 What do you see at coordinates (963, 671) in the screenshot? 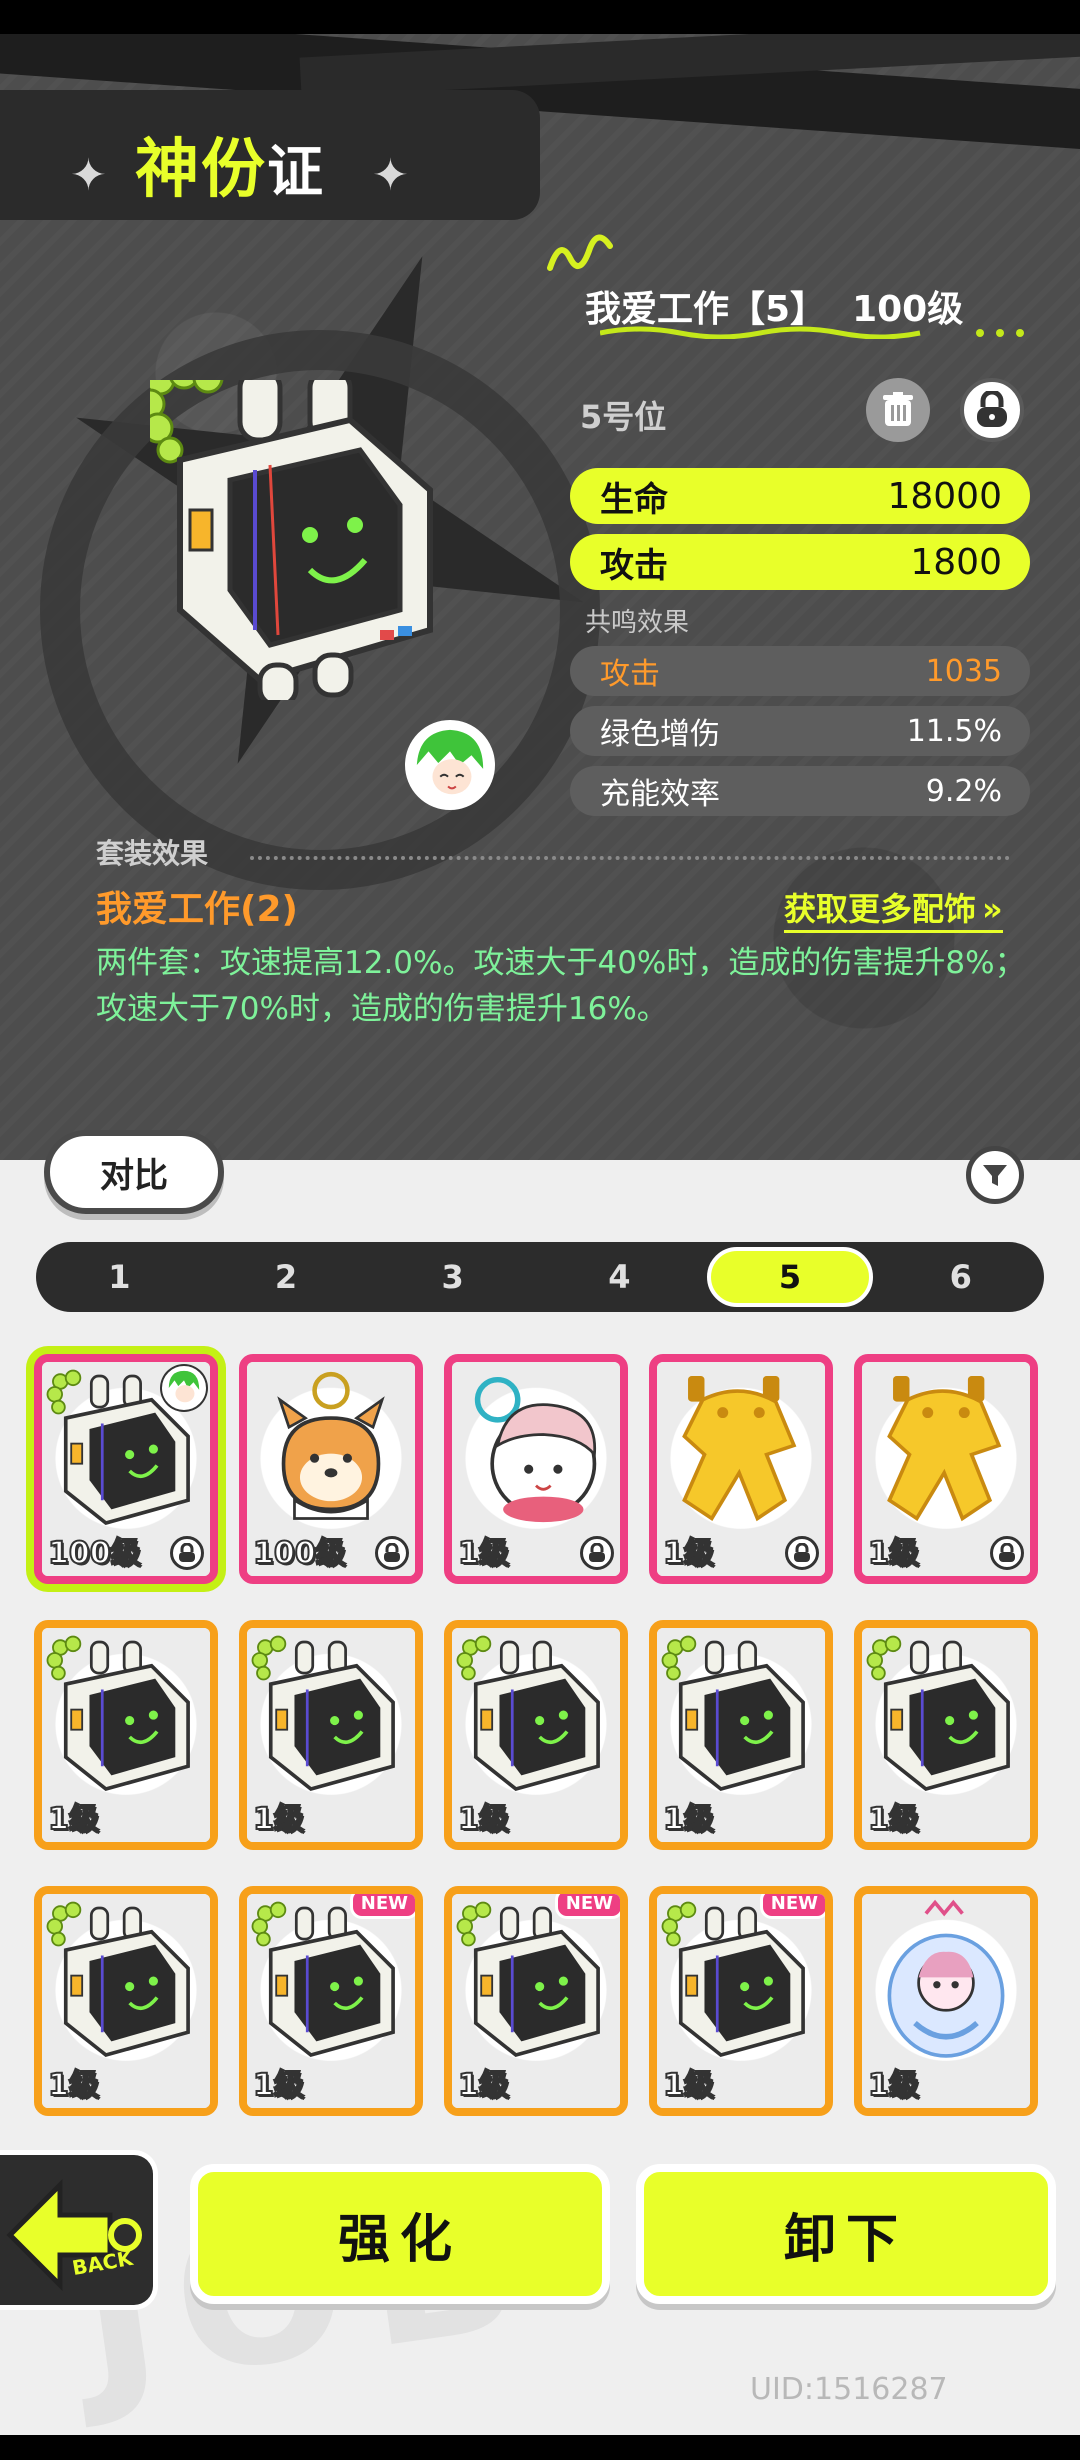
I see `stat-value: 1035` at bounding box center [963, 671].